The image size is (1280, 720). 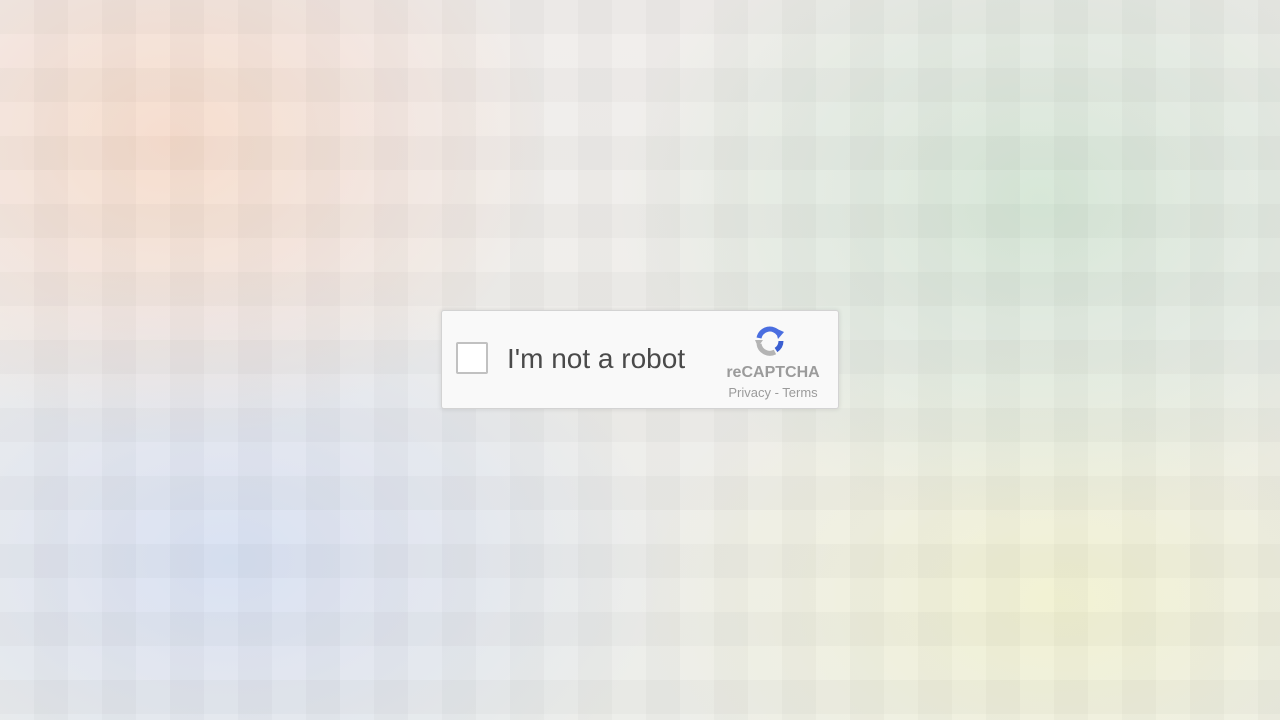 What do you see at coordinates (773, 359) in the screenshot?
I see `recaptcha-branding: reCAPTCHA Privacy - Terms` at bounding box center [773, 359].